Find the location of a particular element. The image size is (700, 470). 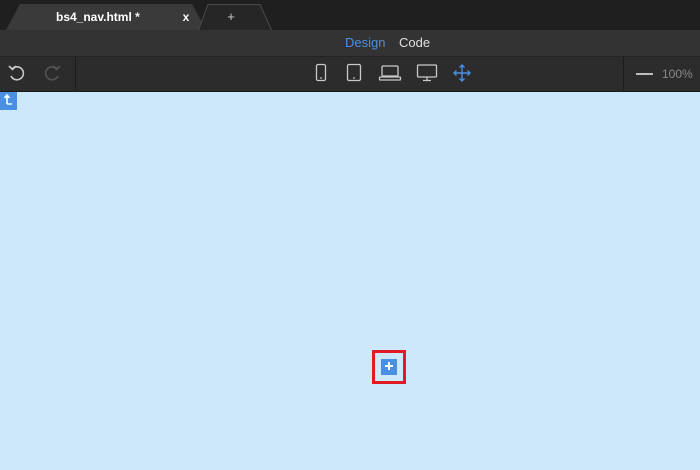

select-parent-icon is located at coordinates (8, 101).